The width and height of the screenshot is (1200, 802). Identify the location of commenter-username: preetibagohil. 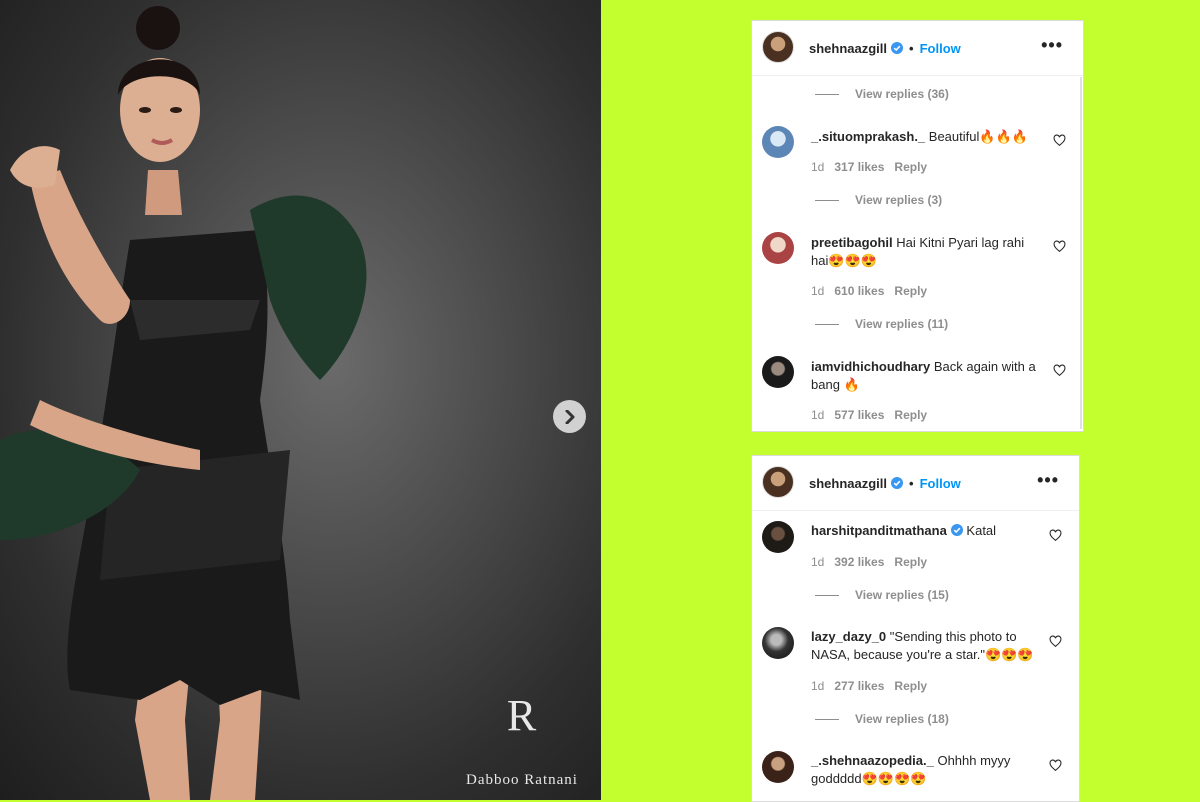
(852, 242).